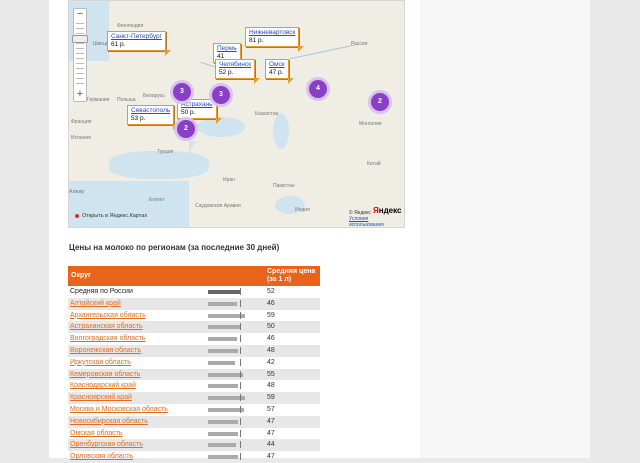 Image resolution: width=640 pixels, height=463 pixels. What do you see at coordinates (275, 39) in the screenshot?
I see `price-label: Нижневартовск 81 р.` at bounding box center [275, 39].